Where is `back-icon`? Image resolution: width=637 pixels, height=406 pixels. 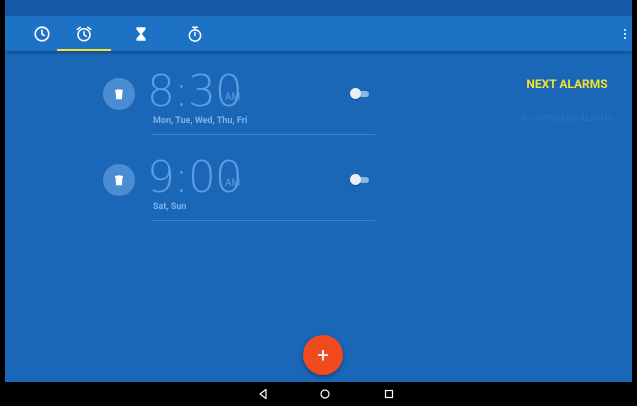
back-icon is located at coordinates (263, 394).